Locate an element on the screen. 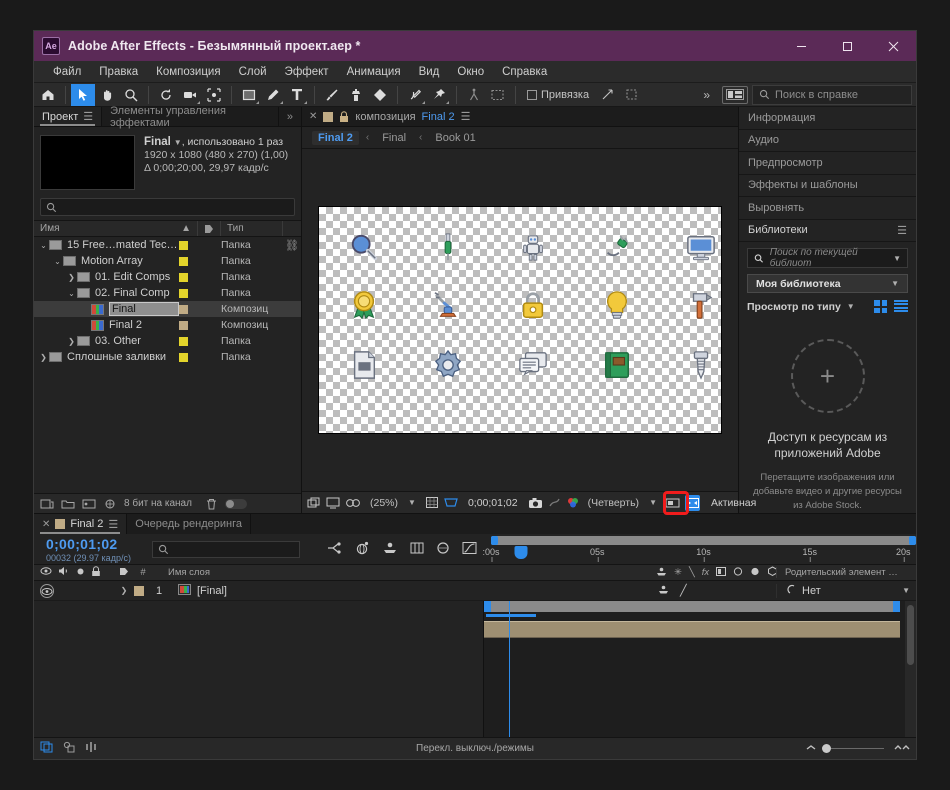 Image resolution: width=950 pixels, height=790 pixels. work-area-end-handle is located at coordinates (896, 606).